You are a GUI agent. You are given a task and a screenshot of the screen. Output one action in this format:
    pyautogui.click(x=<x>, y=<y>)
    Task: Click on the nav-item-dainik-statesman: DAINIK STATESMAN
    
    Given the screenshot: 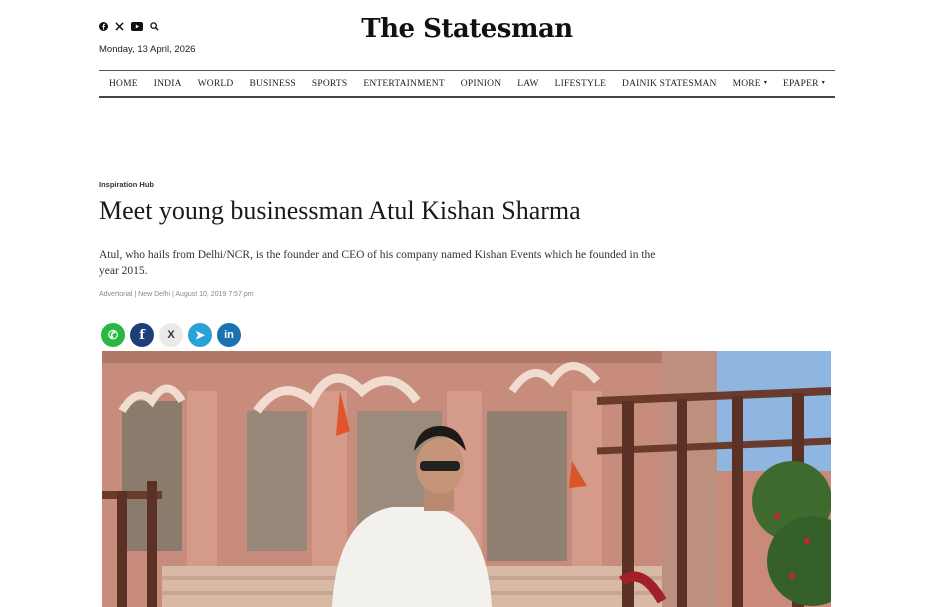 What is the action you would take?
    pyautogui.click(x=669, y=84)
    